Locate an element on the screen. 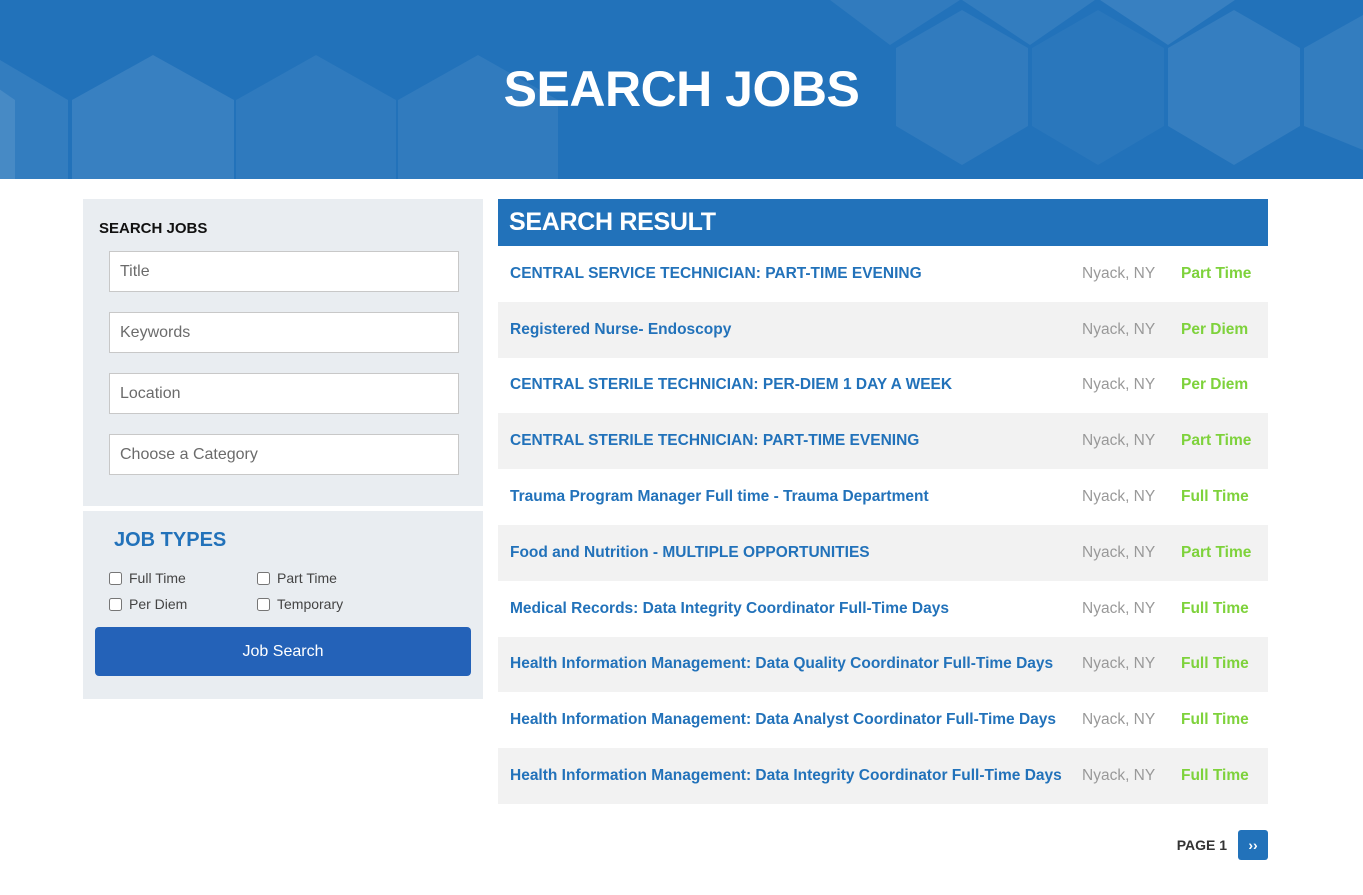 This screenshot has height=895, width=1363. part-time-label: Part Time is located at coordinates (307, 578).